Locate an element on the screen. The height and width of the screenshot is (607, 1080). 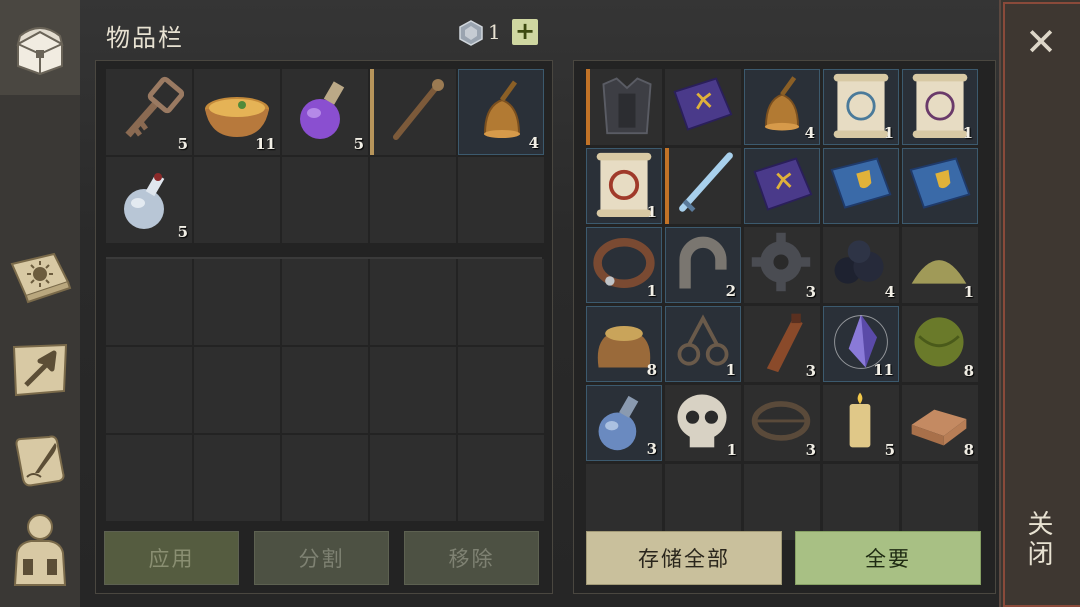
purple-book-icon is located at coordinates (784, 186).